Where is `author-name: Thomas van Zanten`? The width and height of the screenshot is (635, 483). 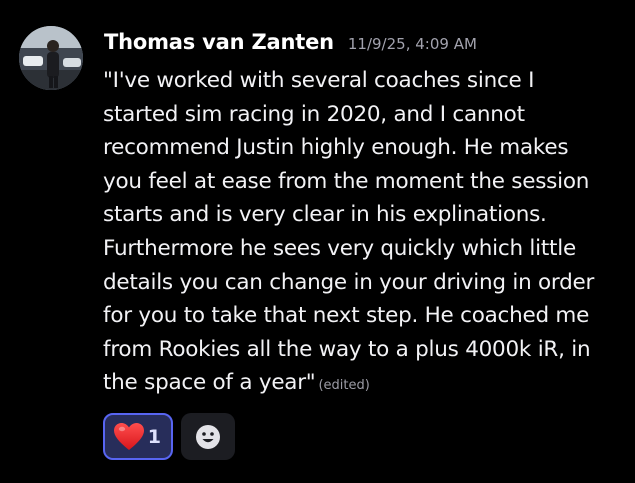 author-name: Thomas van Zanten is located at coordinates (219, 42).